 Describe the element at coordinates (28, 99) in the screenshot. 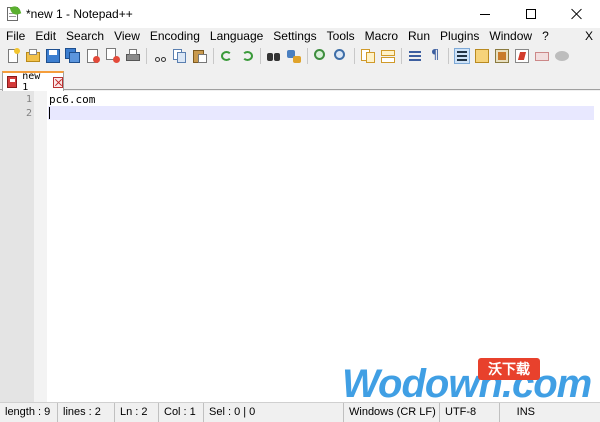

I see `line-number: 1` at that location.